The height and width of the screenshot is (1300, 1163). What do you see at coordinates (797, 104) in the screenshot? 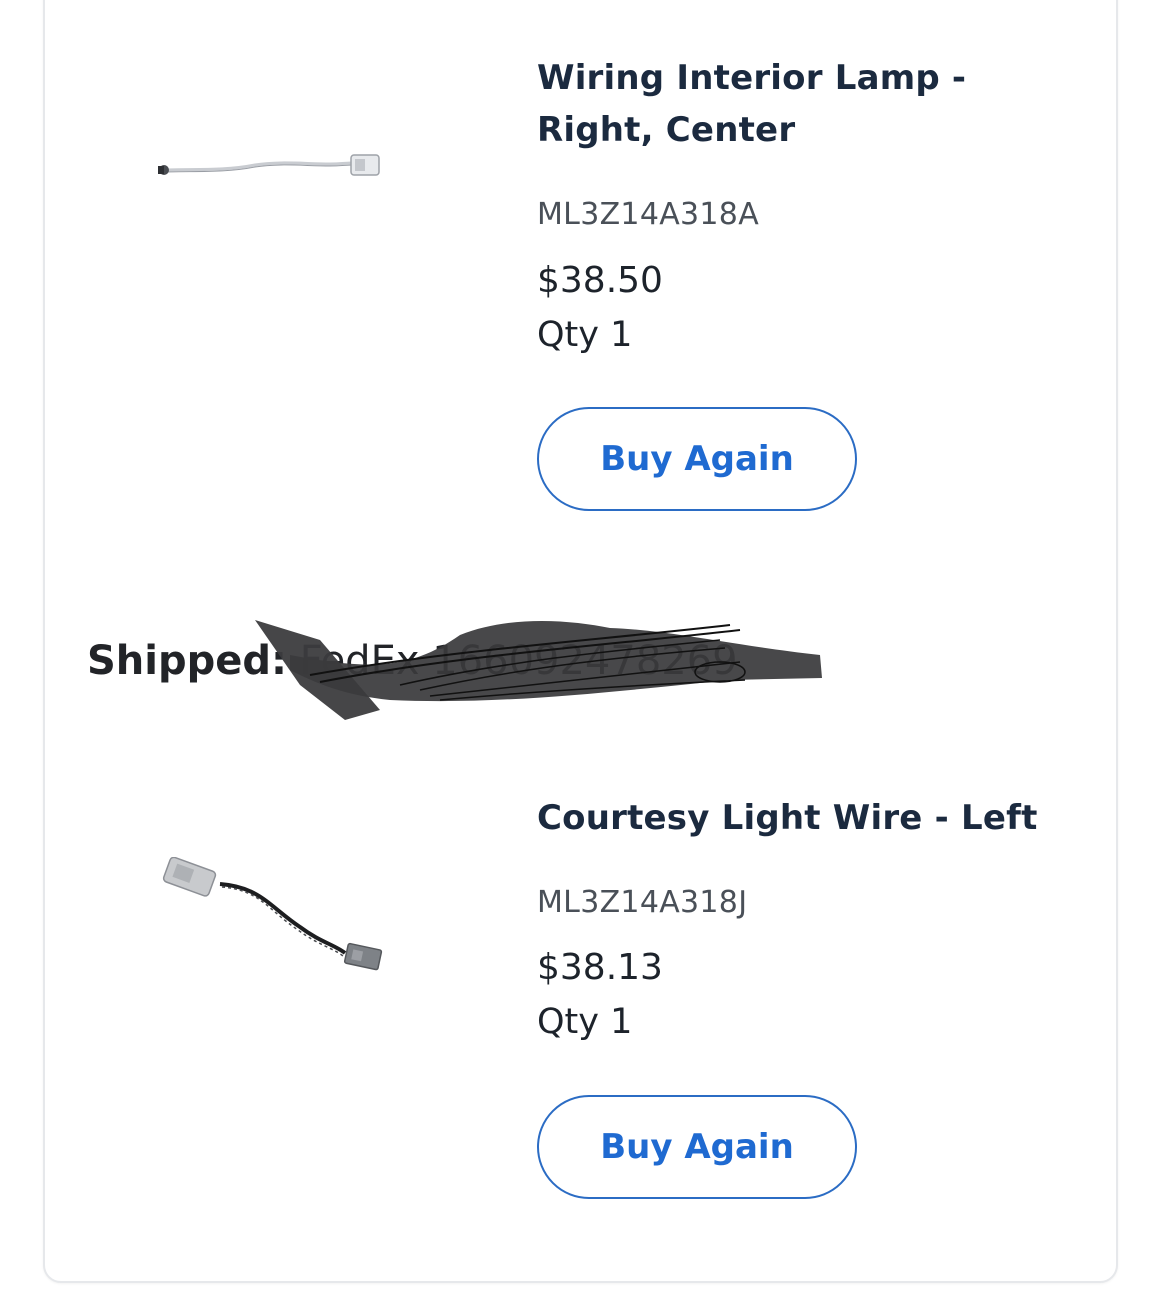
I see `item-title: Wiring Interior Lamp - Right, Center` at bounding box center [797, 104].